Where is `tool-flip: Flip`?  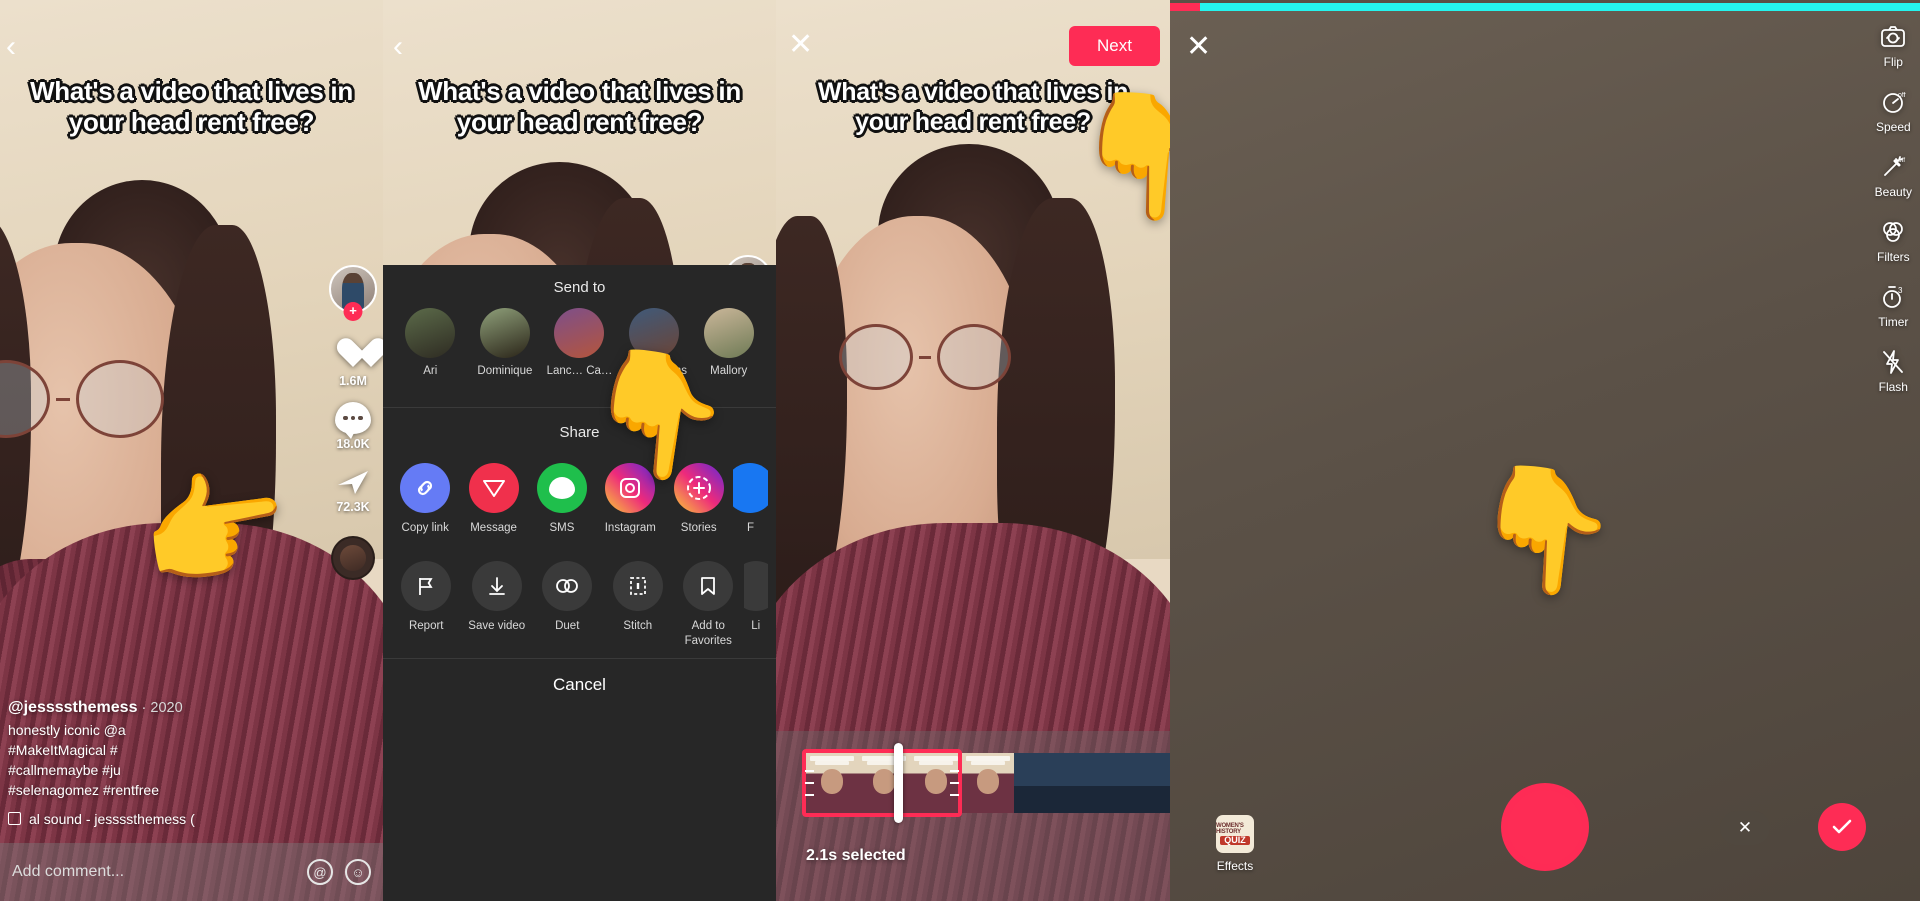
tool-flip: Flip is located at coordinates (1893, 45).